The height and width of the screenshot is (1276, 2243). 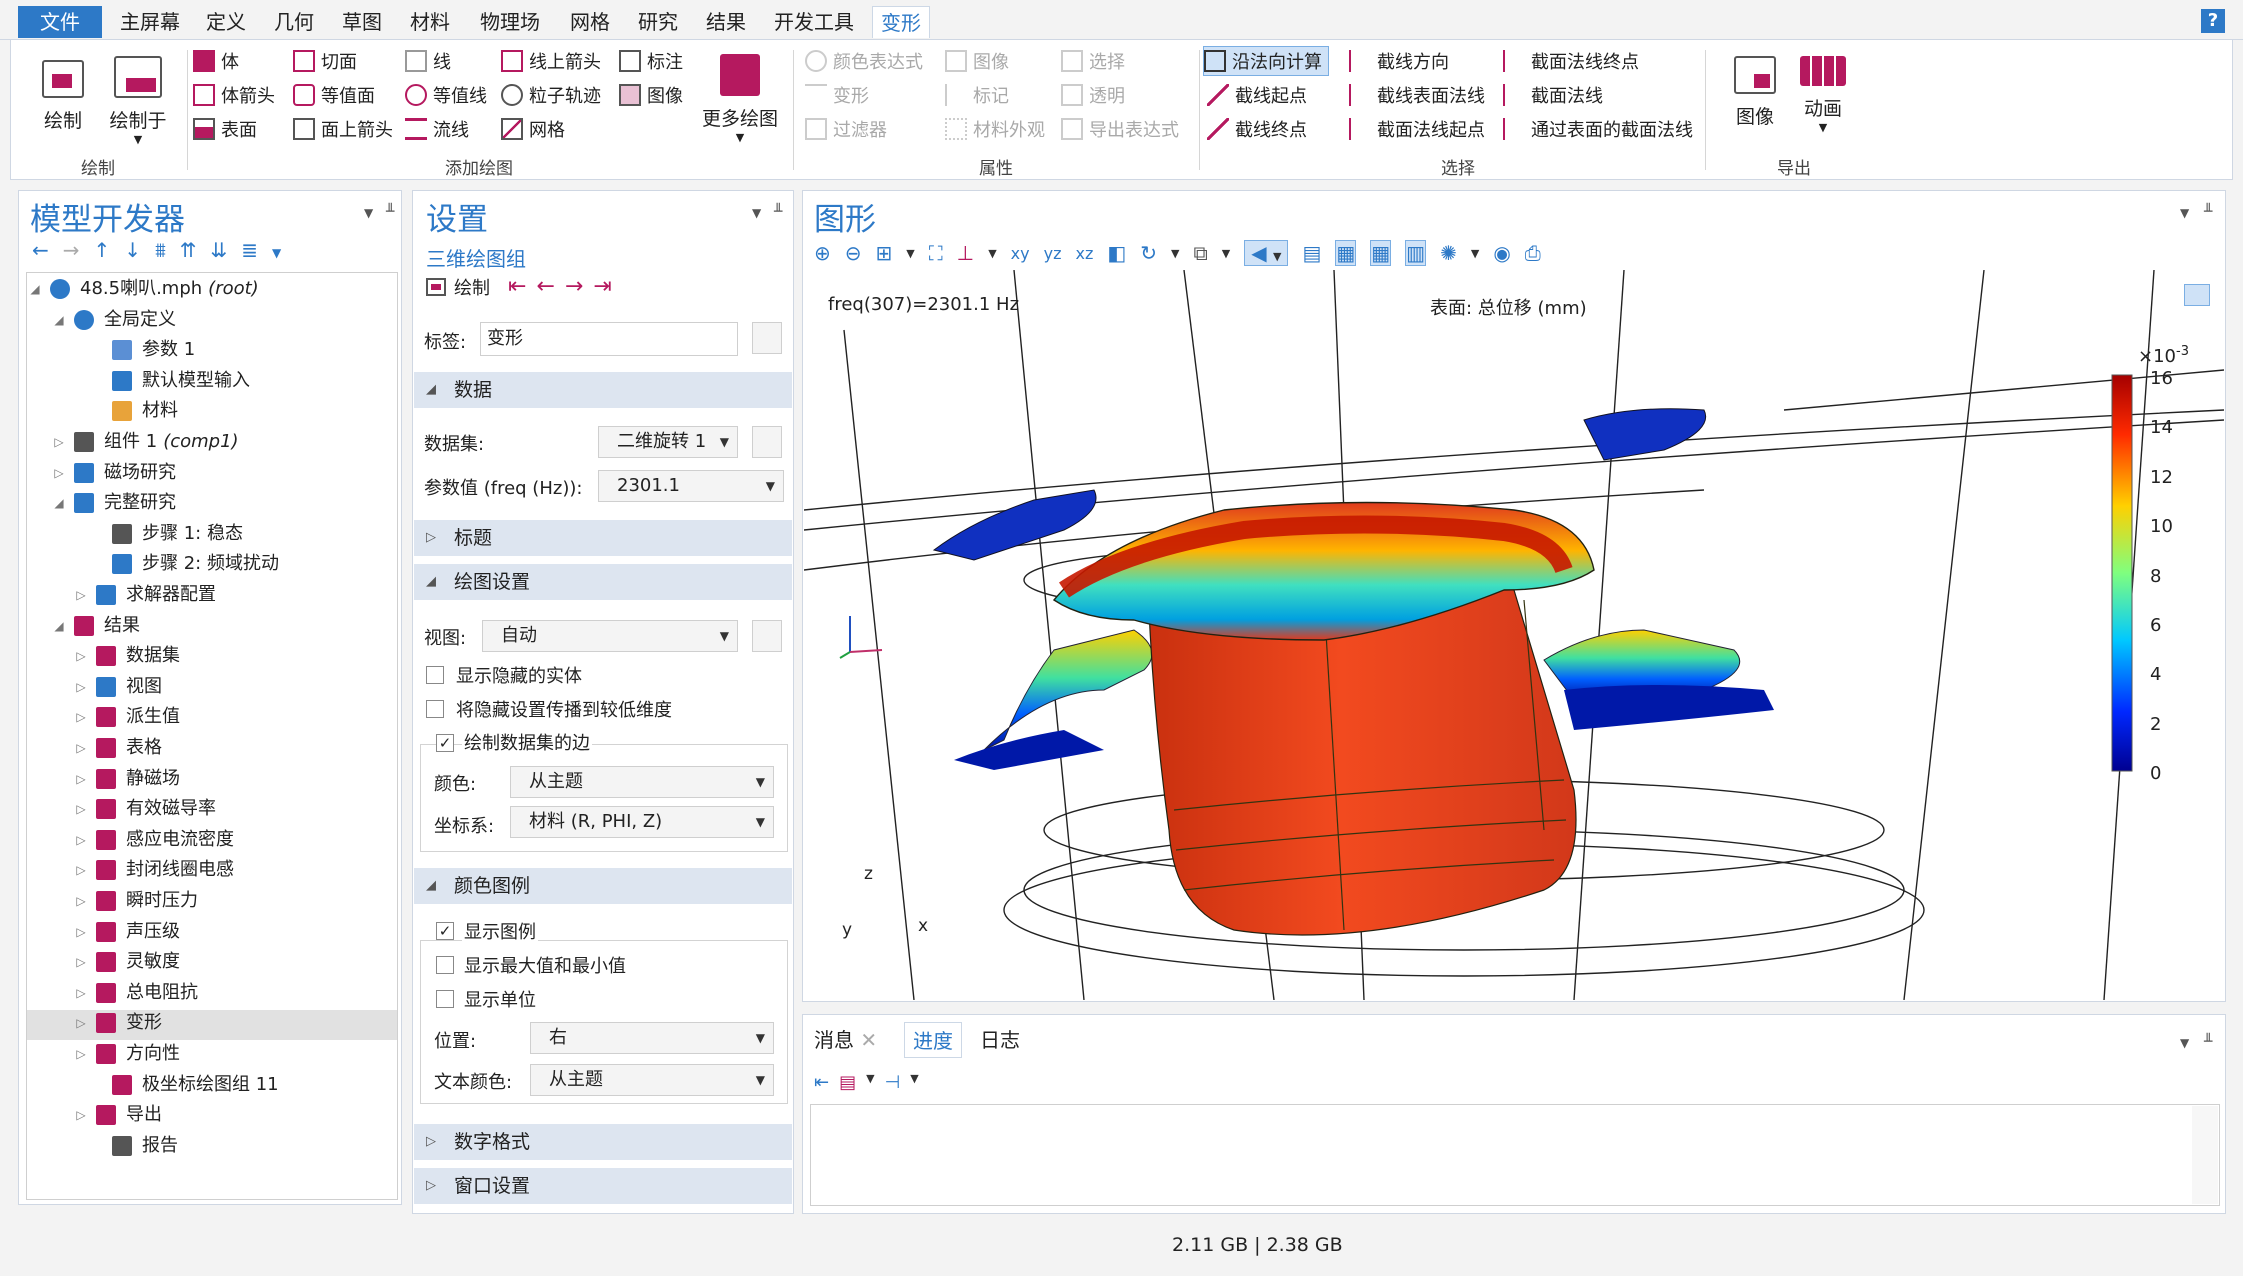 What do you see at coordinates (933, 1040) in the screenshot?
I see `tab-progress: 进度` at bounding box center [933, 1040].